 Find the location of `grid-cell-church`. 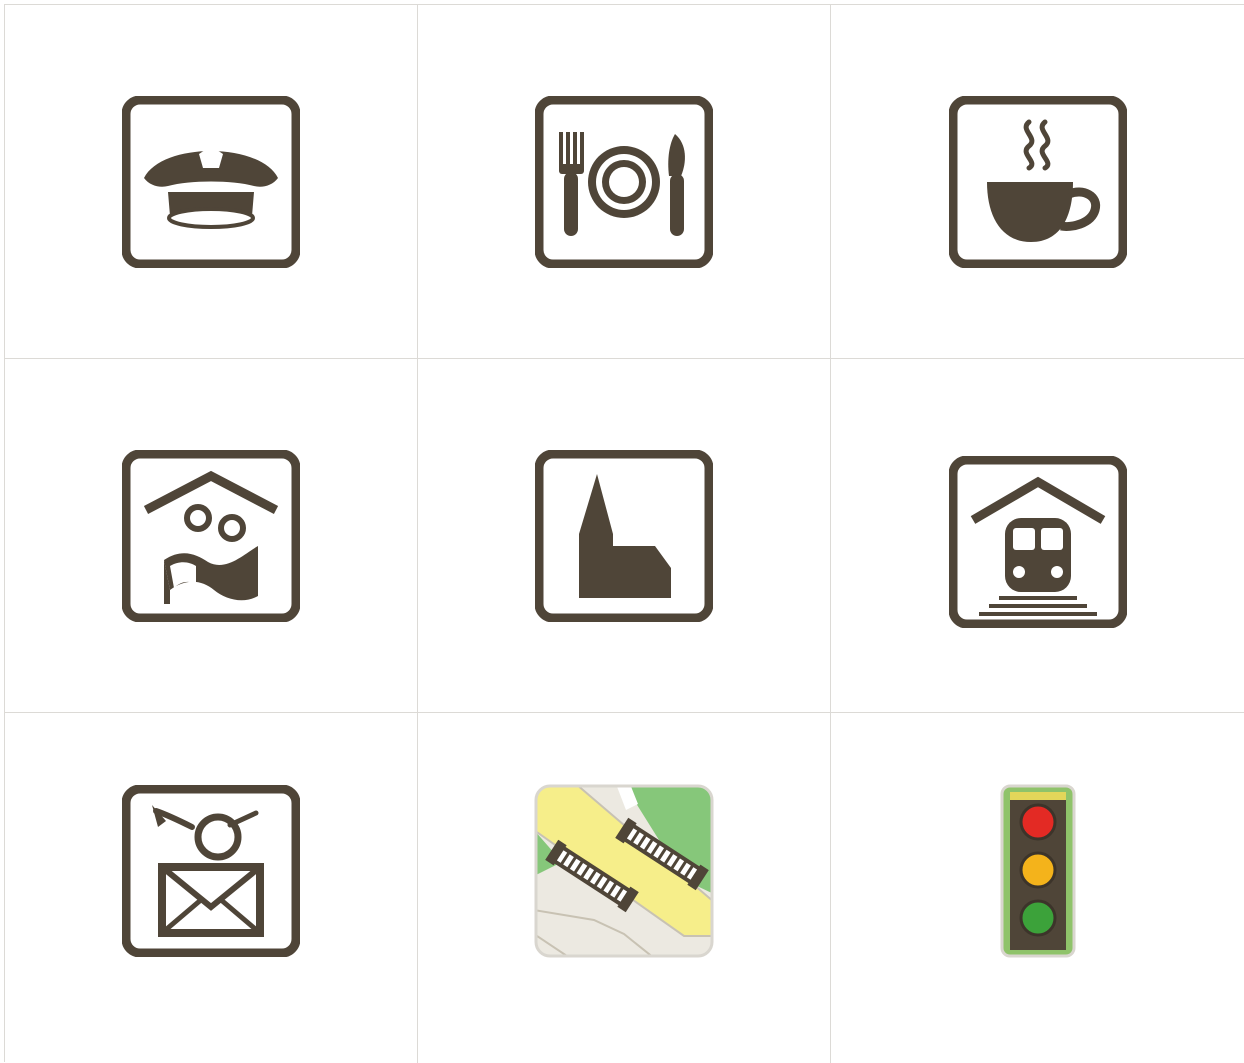

grid-cell-church is located at coordinates (624, 536).